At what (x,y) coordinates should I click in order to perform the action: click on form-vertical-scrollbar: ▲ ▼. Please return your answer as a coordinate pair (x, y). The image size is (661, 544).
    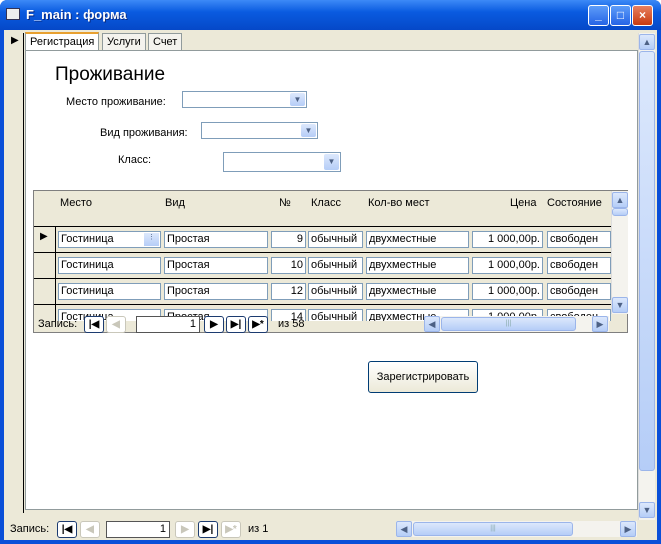
    Looking at the image, I should click on (646, 276).